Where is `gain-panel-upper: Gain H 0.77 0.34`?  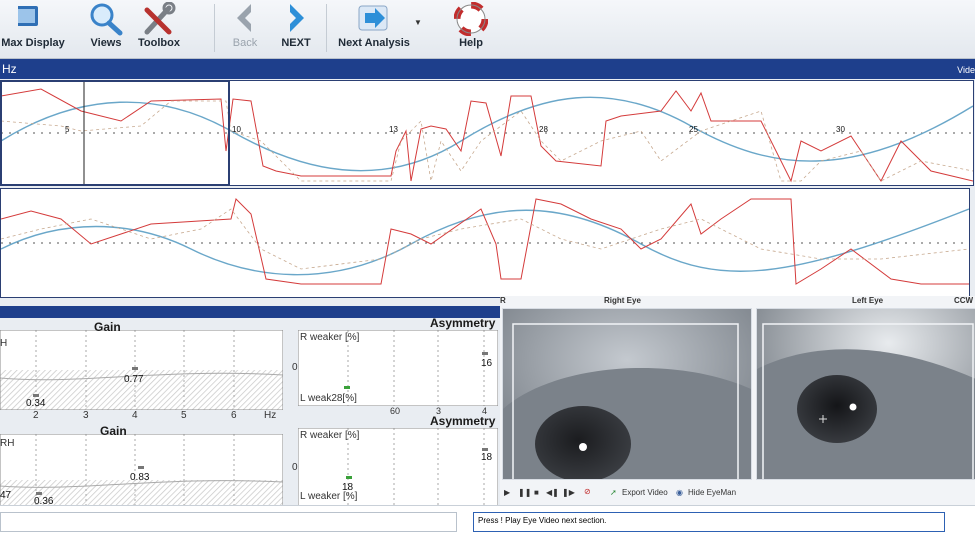
gain-panel-upper: Gain H 0.77 0.34 is located at coordinates (142, 365).